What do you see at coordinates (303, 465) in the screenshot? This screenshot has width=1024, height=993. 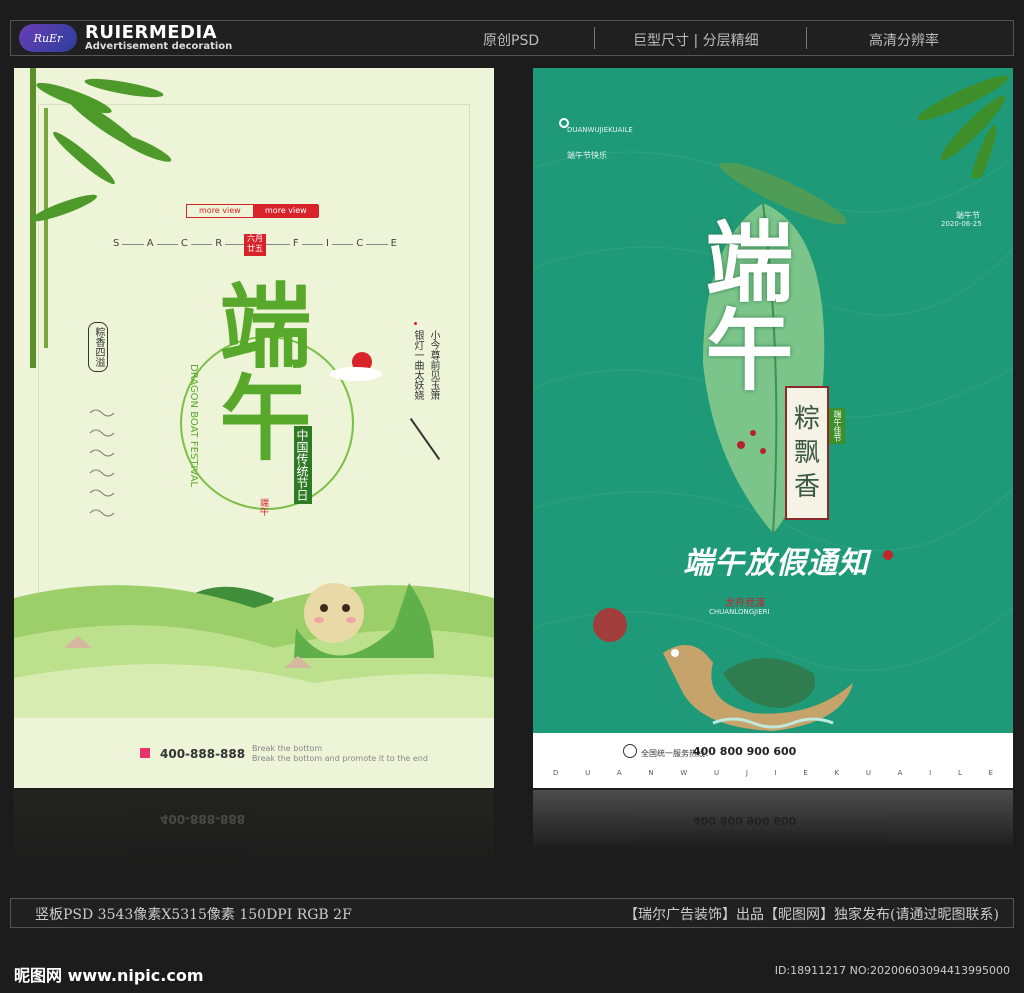 I see `vertical-cn-text: 中国传统节日` at bounding box center [303, 465].